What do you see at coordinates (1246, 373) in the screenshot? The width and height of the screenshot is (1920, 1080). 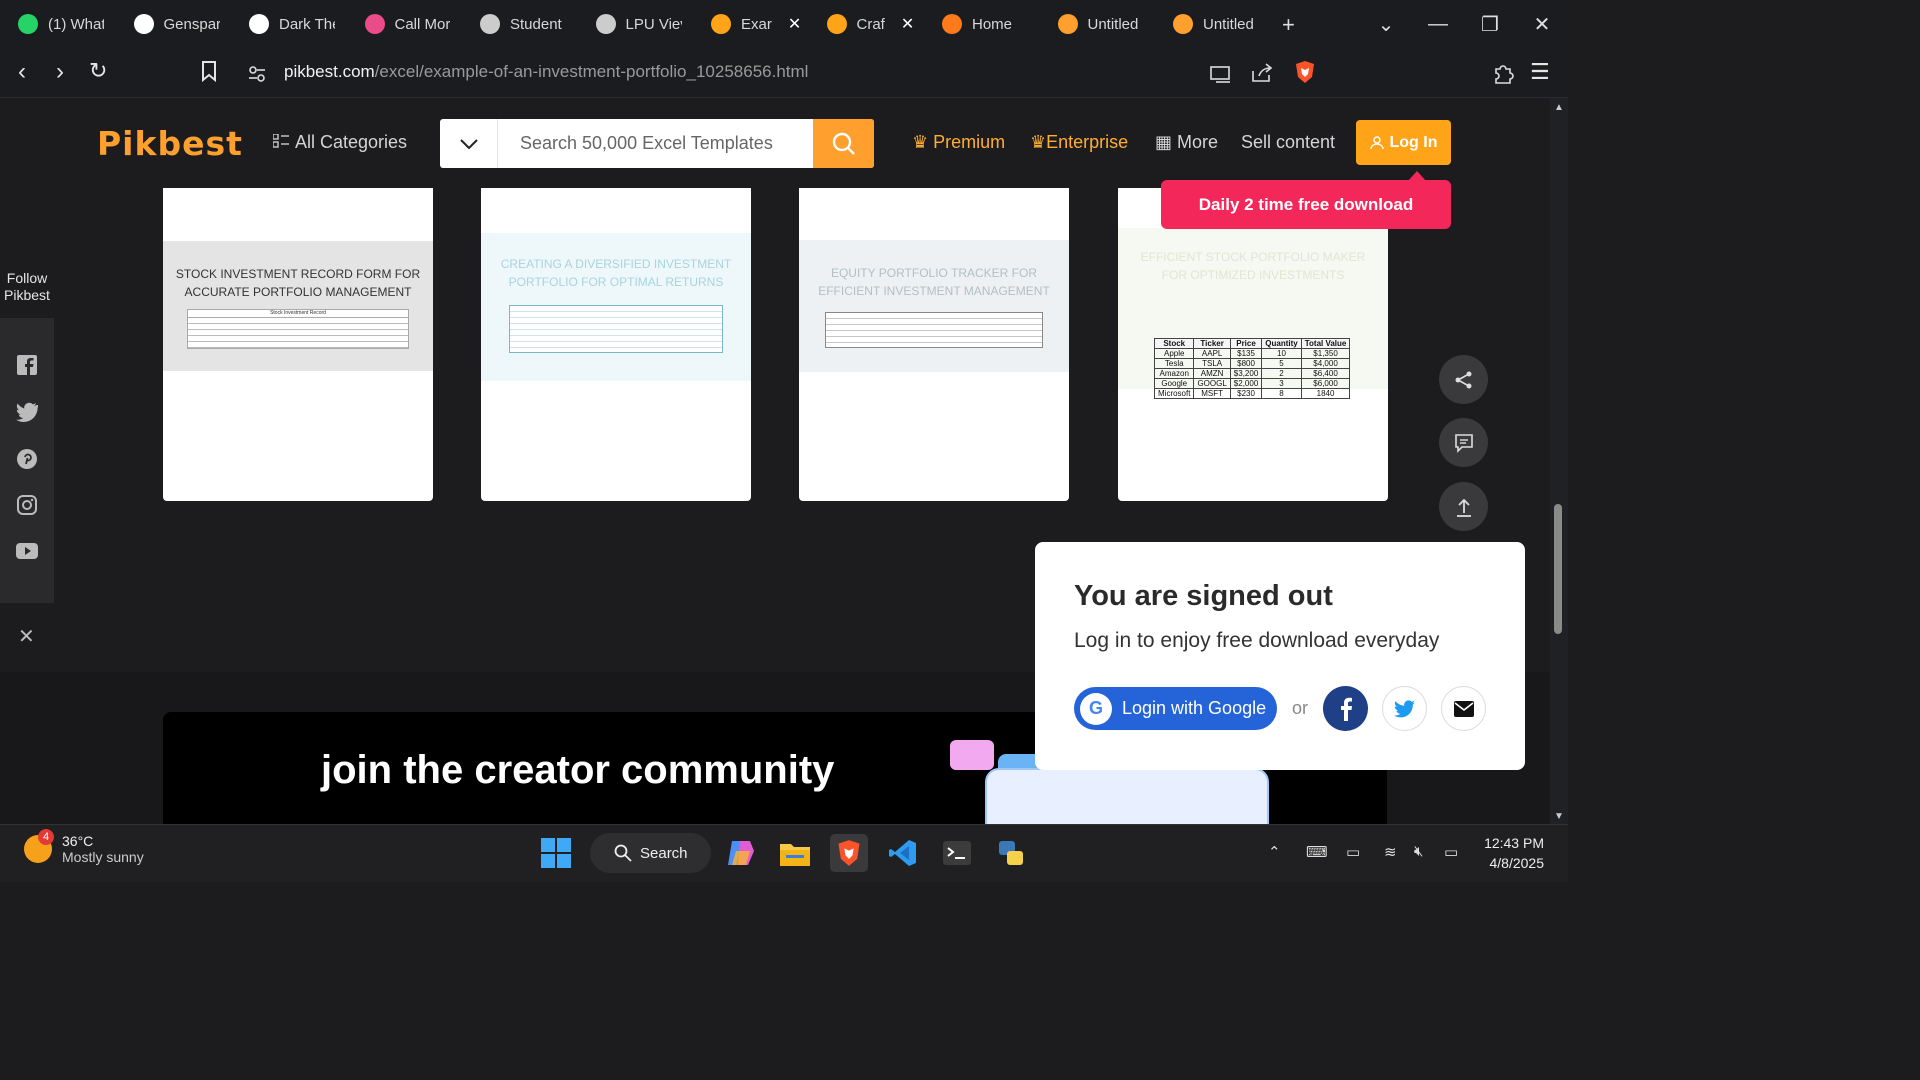 I see `table-cell: $3,200` at bounding box center [1246, 373].